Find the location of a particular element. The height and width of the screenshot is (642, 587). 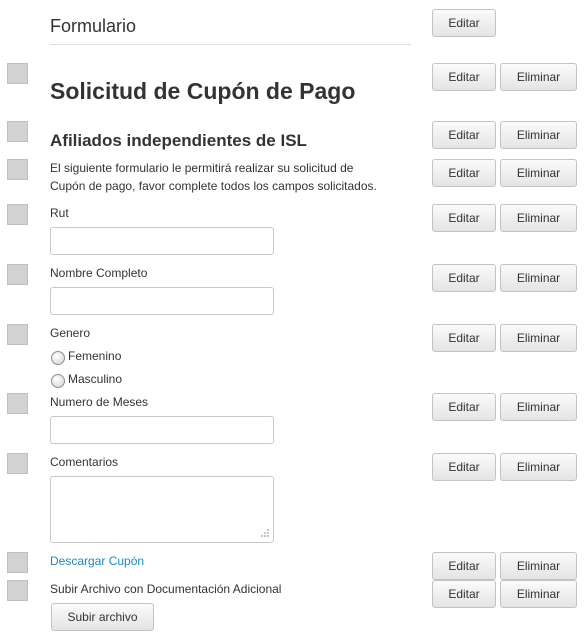

upload-file-button: Subir archivo is located at coordinates (102, 617).